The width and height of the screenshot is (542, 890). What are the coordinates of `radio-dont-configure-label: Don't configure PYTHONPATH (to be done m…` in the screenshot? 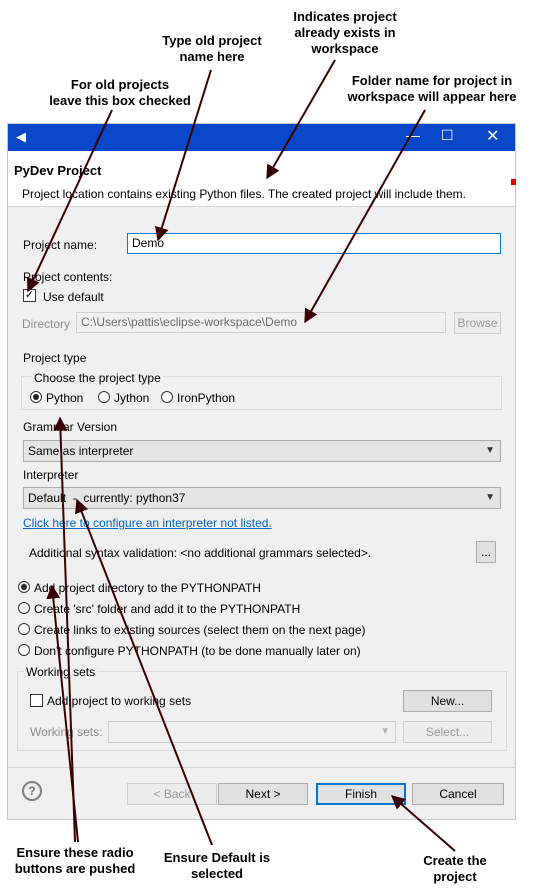 It's located at (197, 651).